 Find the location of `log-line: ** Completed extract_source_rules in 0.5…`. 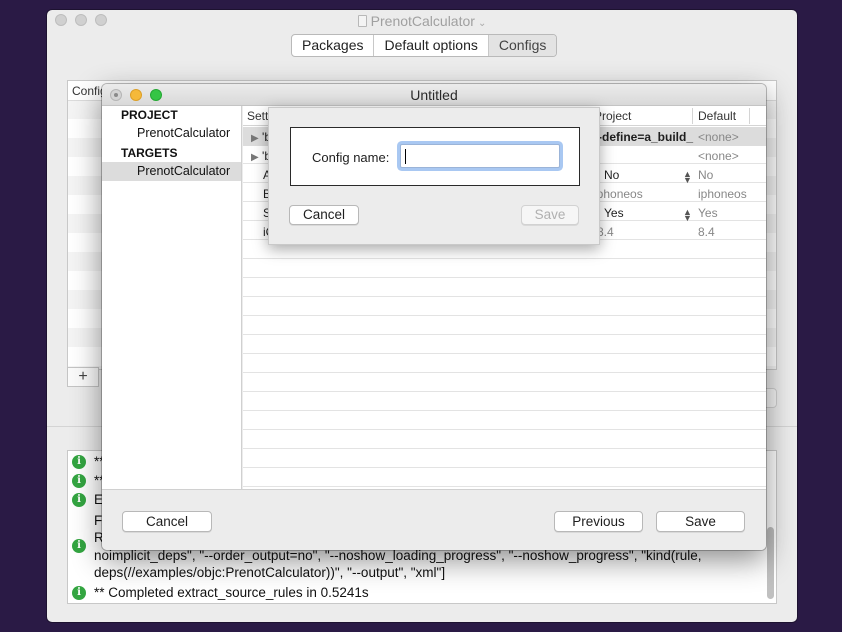

log-line: ** Completed extract_source_rules in 0.5… is located at coordinates (231, 592).